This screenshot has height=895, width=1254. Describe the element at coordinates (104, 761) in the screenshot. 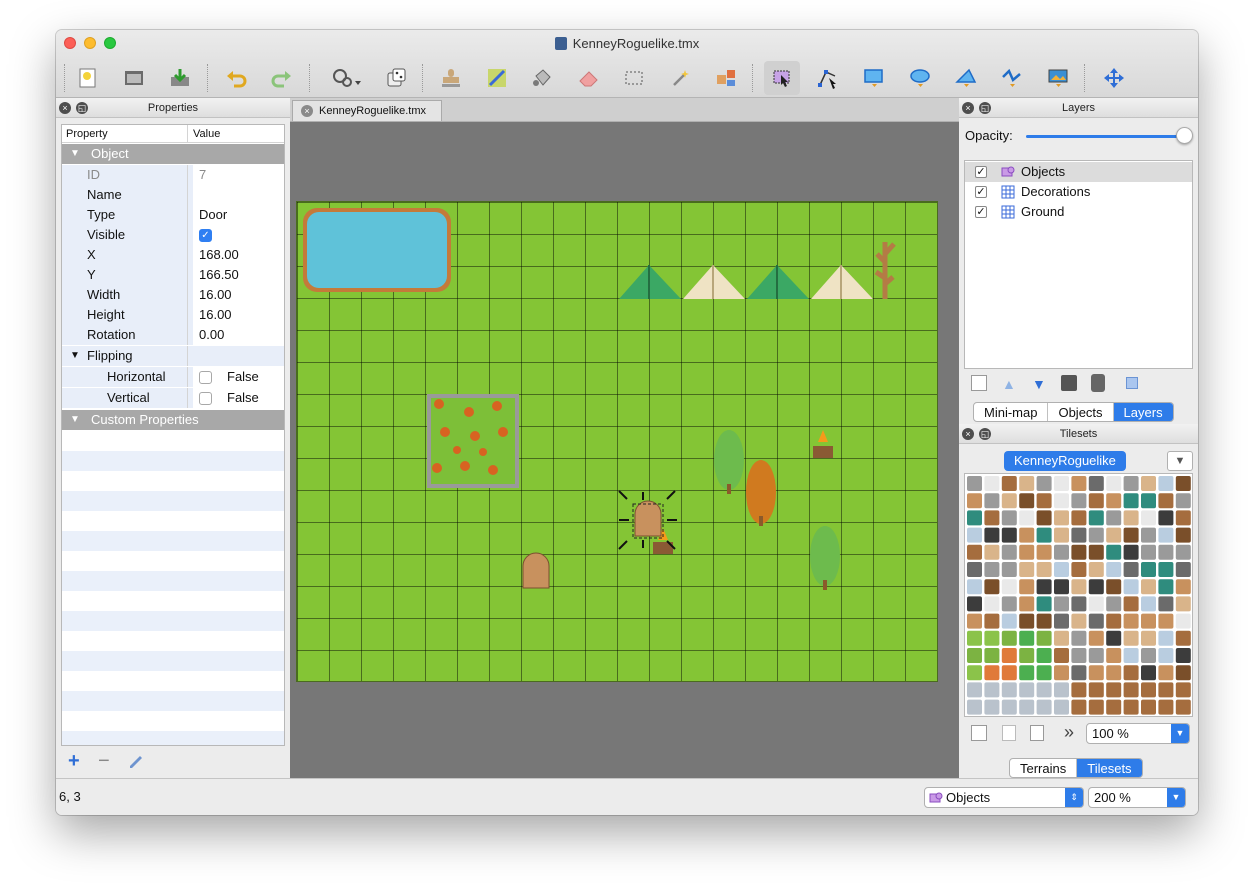

I see `remove-property-button: −` at that location.